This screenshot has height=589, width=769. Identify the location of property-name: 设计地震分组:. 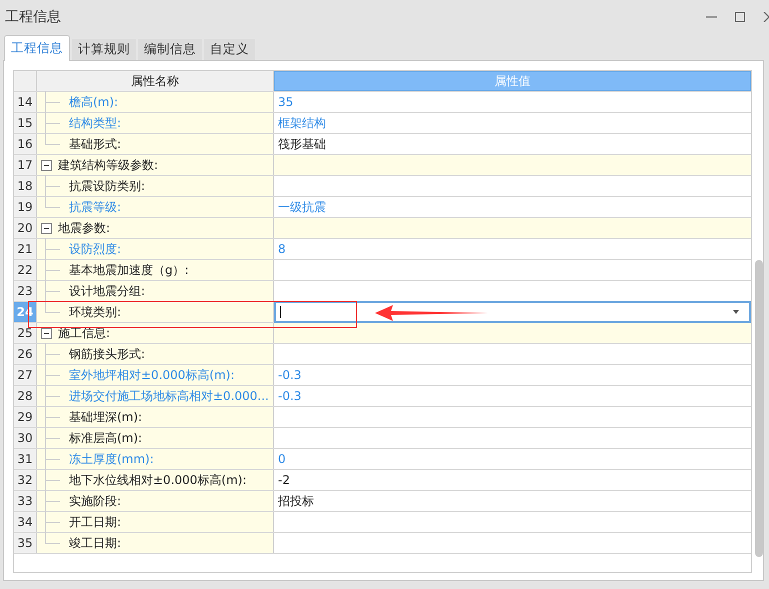
(107, 291).